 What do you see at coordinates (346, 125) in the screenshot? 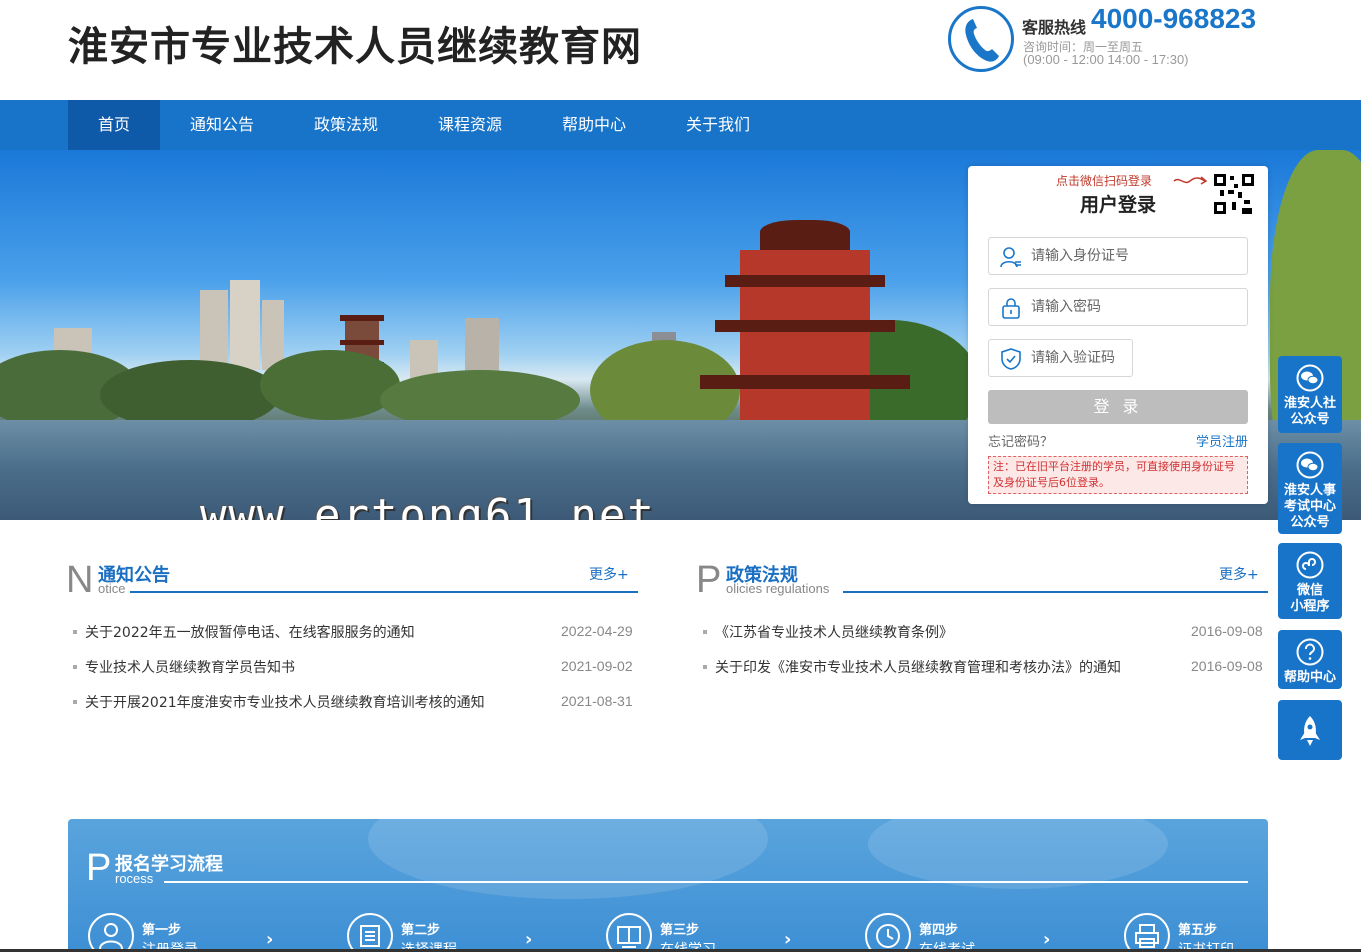
I see `nav-item-policy: 政策法规` at bounding box center [346, 125].